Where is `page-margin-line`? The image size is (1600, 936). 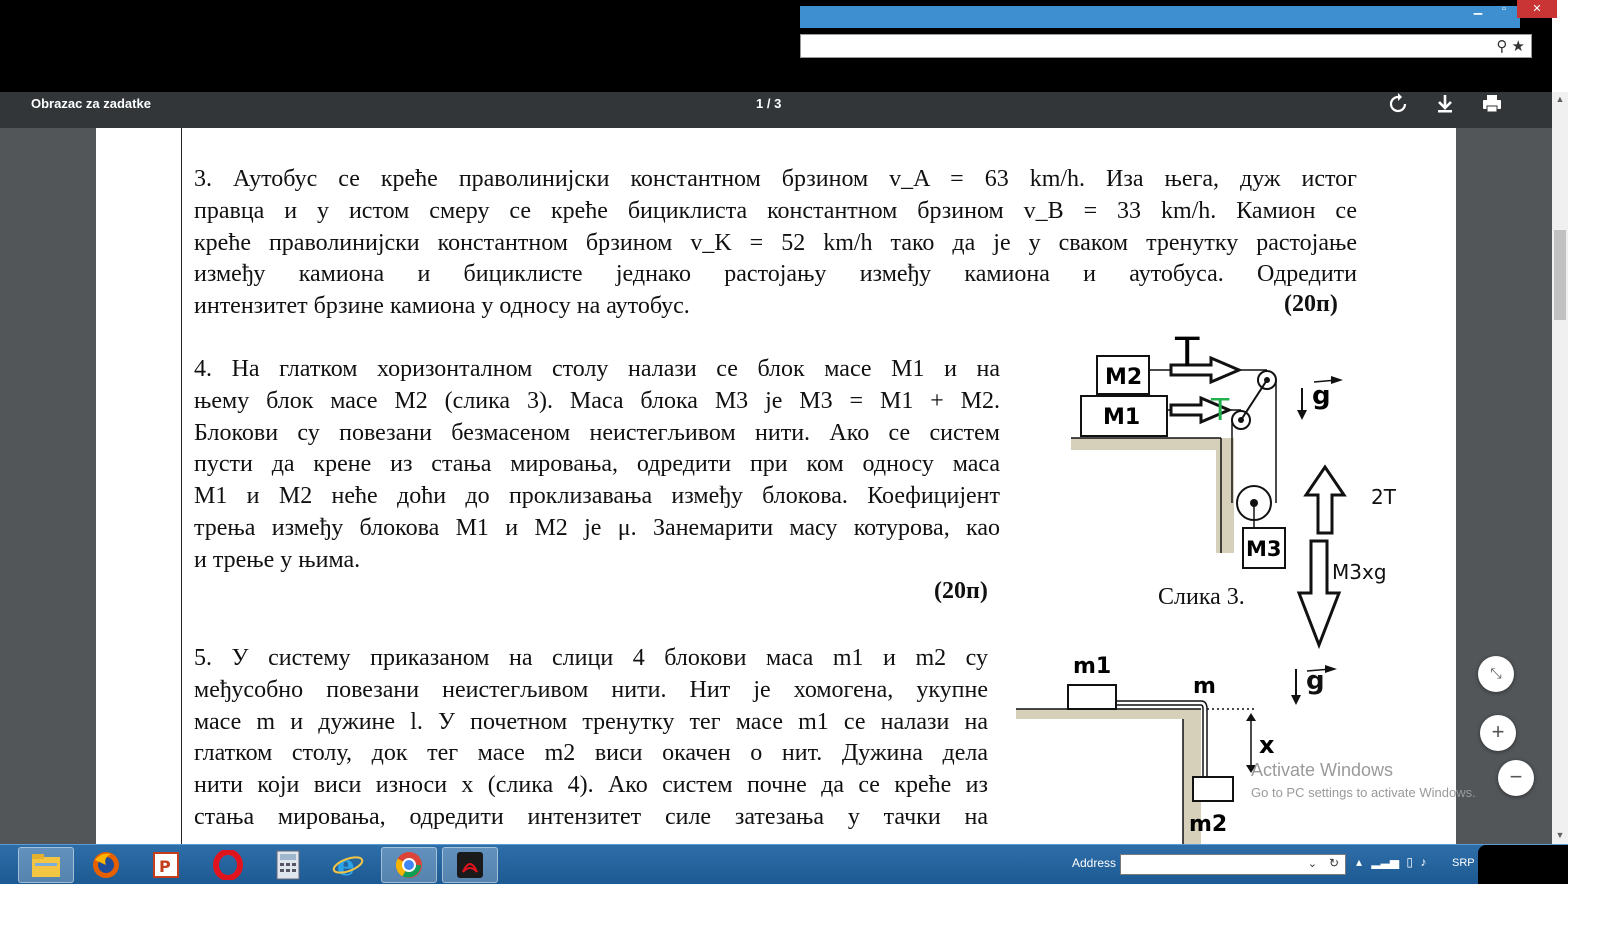 page-margin-line is located at coordinates (181, 486).